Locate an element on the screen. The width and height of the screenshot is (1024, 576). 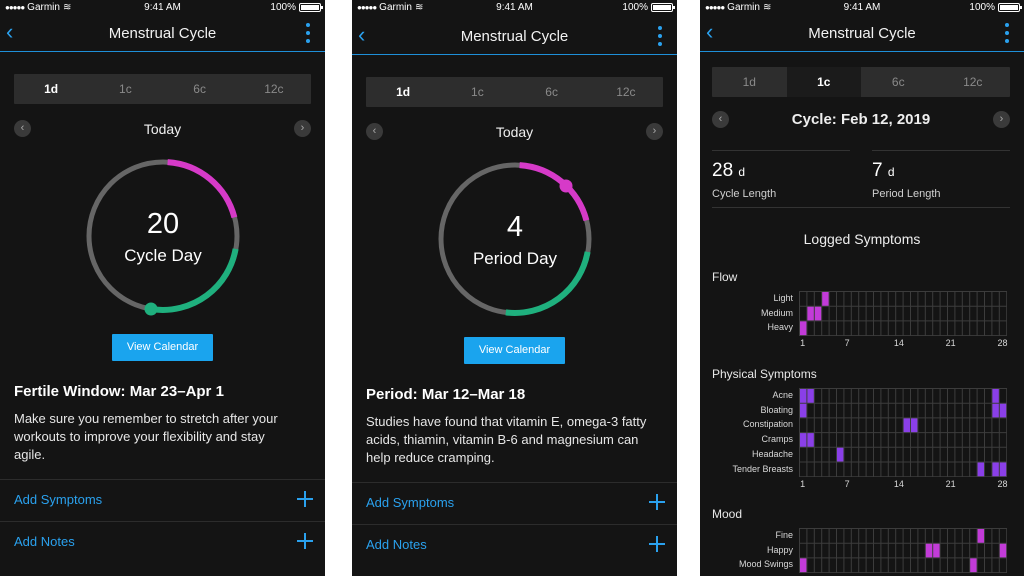
period-length-unit: d is located at coordinates (891, 172).